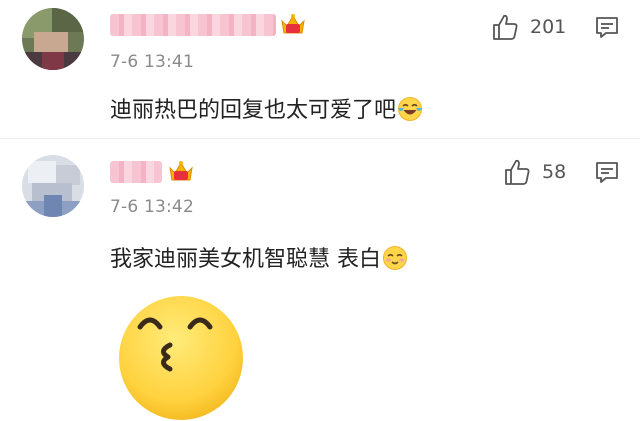 The height and width of the screenshot is (421, 640). What do you see at coordinates (534, 172) in the screenshot?
I see `like-button: 58` at bounding box center [534, 172].